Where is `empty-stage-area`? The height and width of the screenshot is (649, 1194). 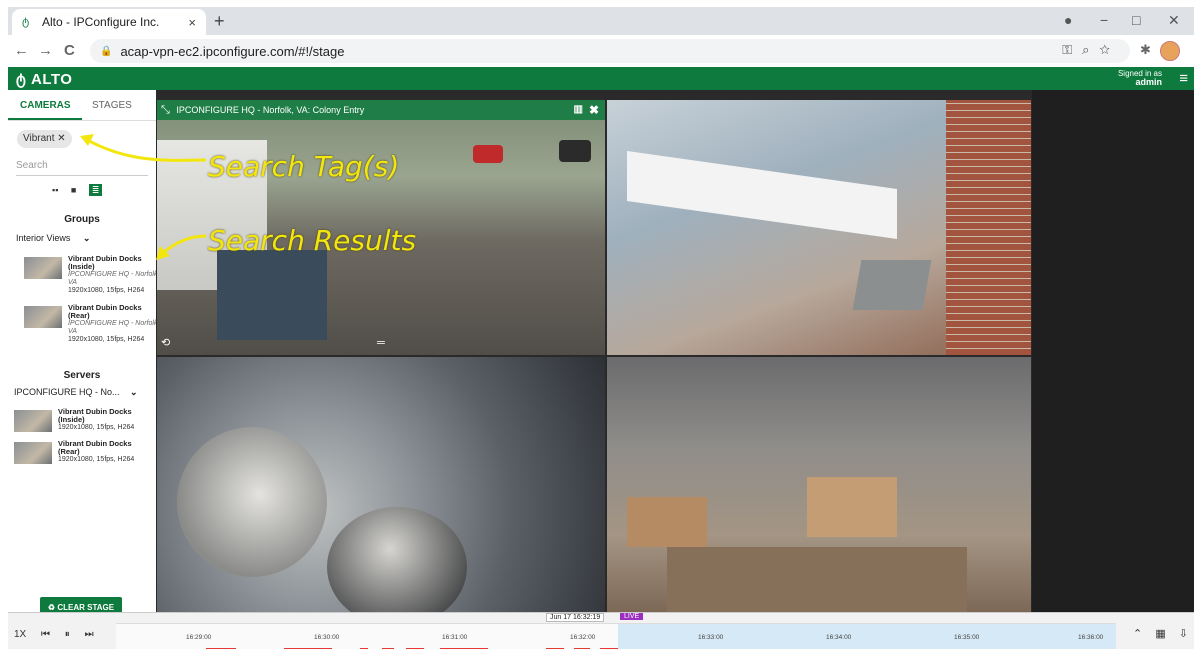 empty-stage-area is located at coordinates (1113, 351).